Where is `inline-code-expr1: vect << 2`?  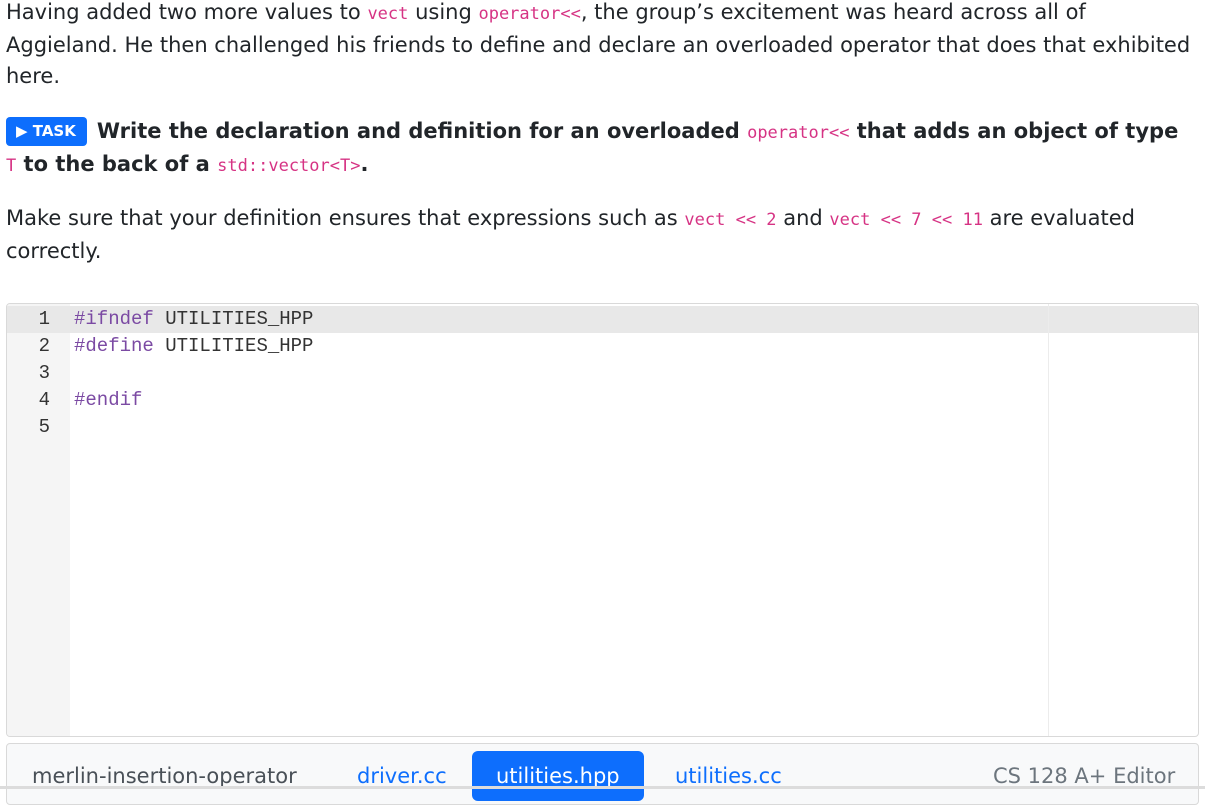
inline-code-expr1: vect << 2 is located at coordinates (730, 220).